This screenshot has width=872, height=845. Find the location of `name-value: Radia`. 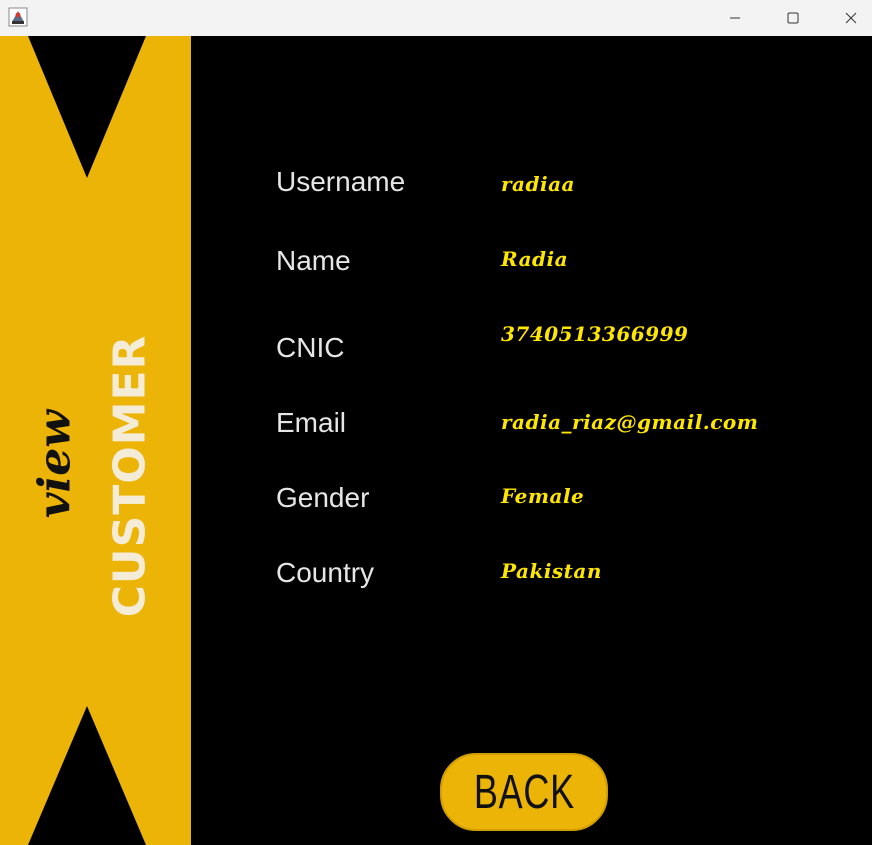

name-value: Radia is located at coordinates (535, 259).